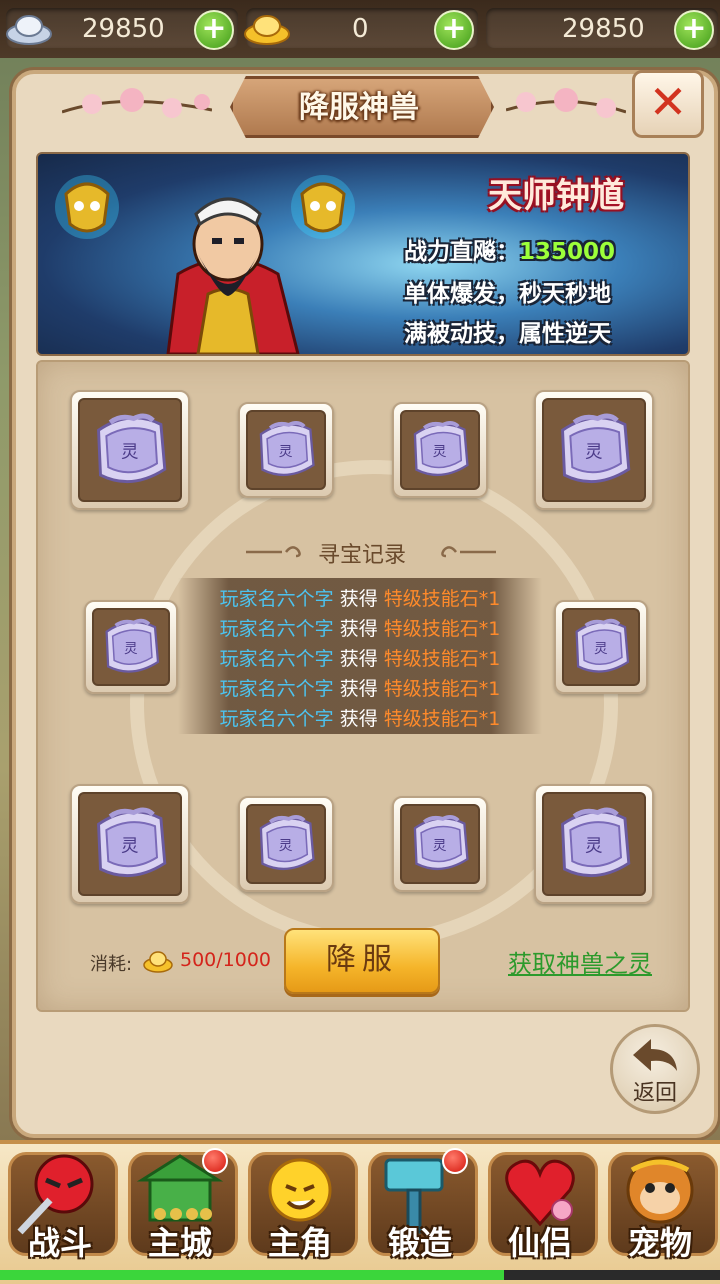  I want to click on gold-amount: 0, so click(360, 29).